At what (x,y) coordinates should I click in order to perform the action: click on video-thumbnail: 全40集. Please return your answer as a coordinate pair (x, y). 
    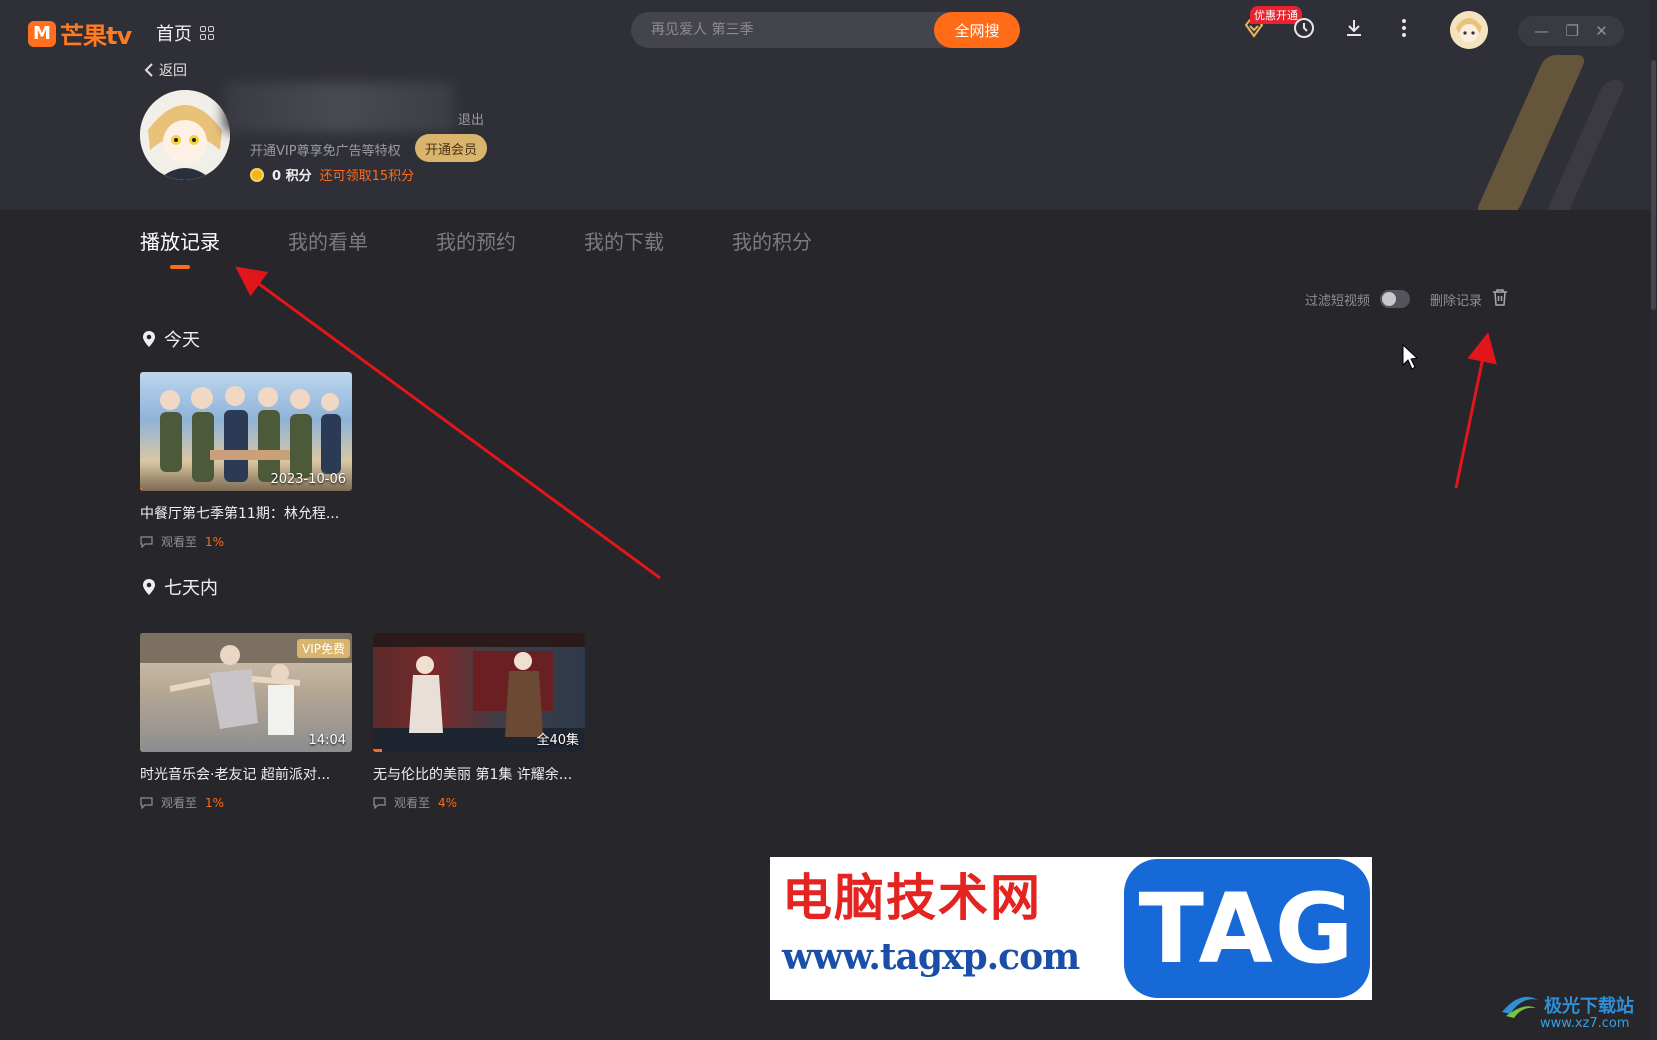
    Looking at the image, I should click on (479, 692).